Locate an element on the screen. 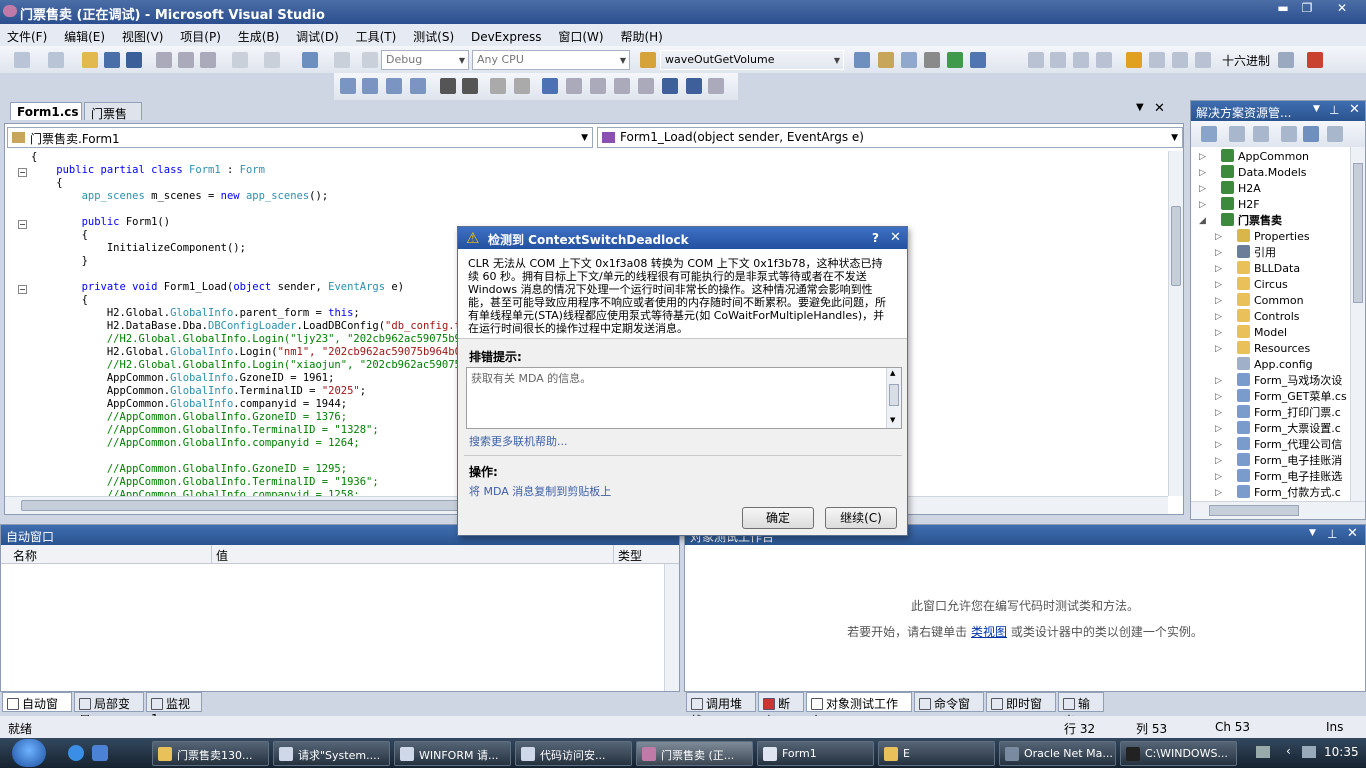  paste-icon is located at coordinates (208, 60).